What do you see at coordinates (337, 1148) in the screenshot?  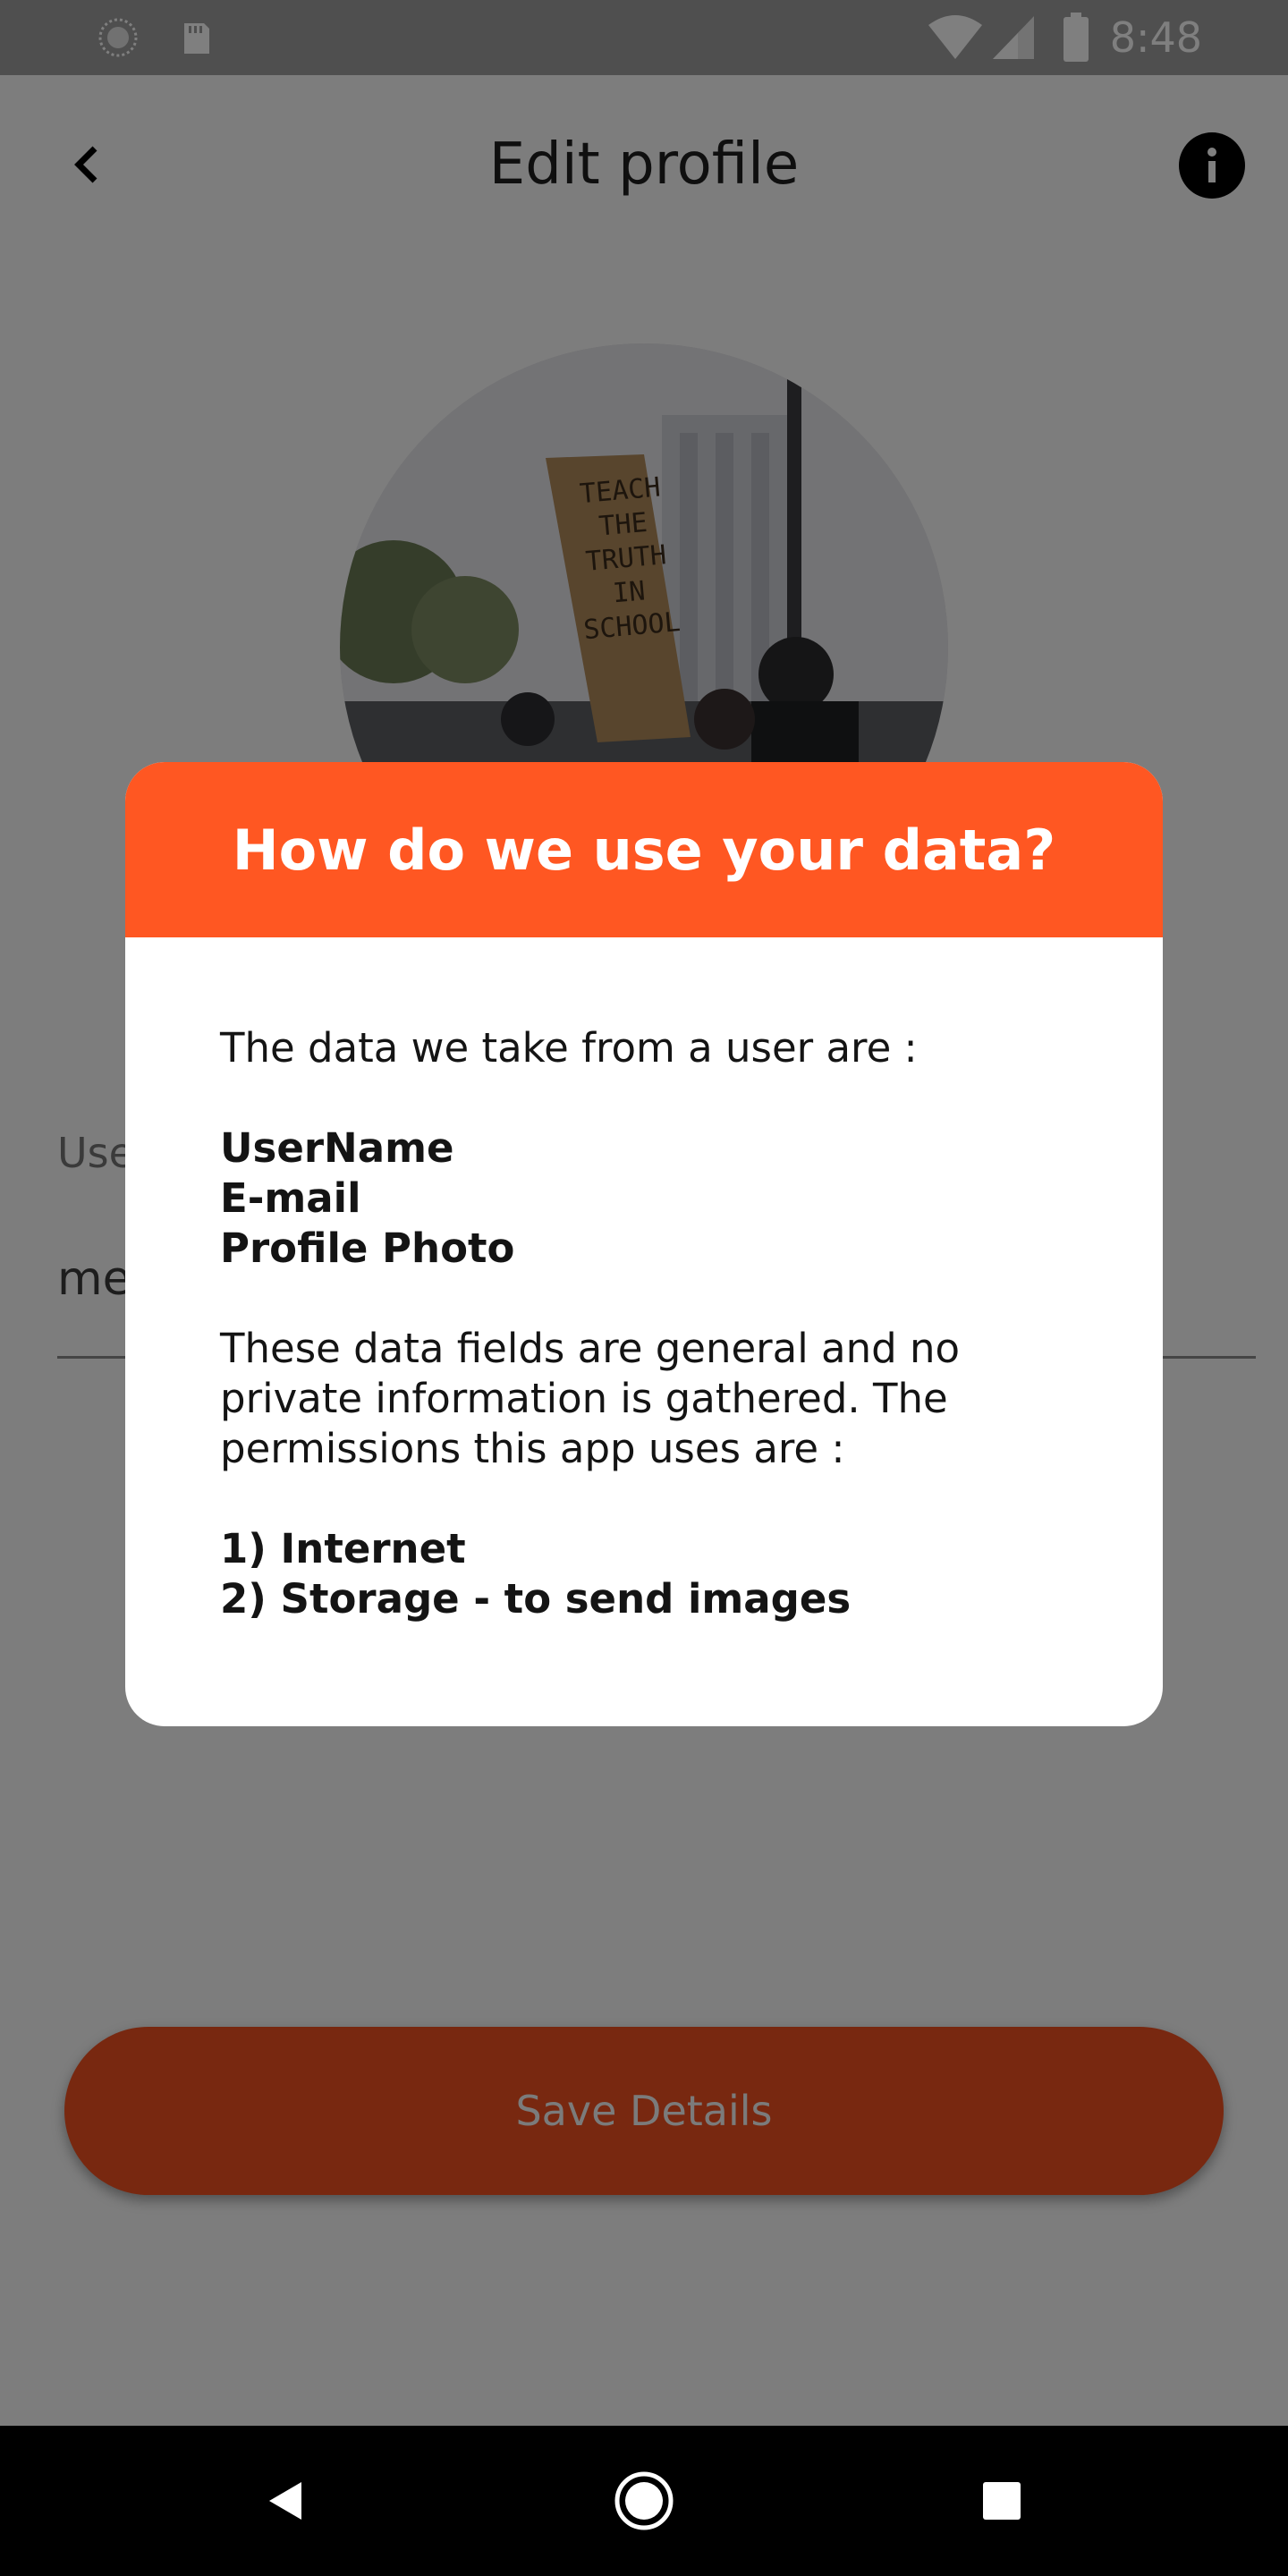 I see `data-field-item: UserName` at bounding box center [337, 1148].